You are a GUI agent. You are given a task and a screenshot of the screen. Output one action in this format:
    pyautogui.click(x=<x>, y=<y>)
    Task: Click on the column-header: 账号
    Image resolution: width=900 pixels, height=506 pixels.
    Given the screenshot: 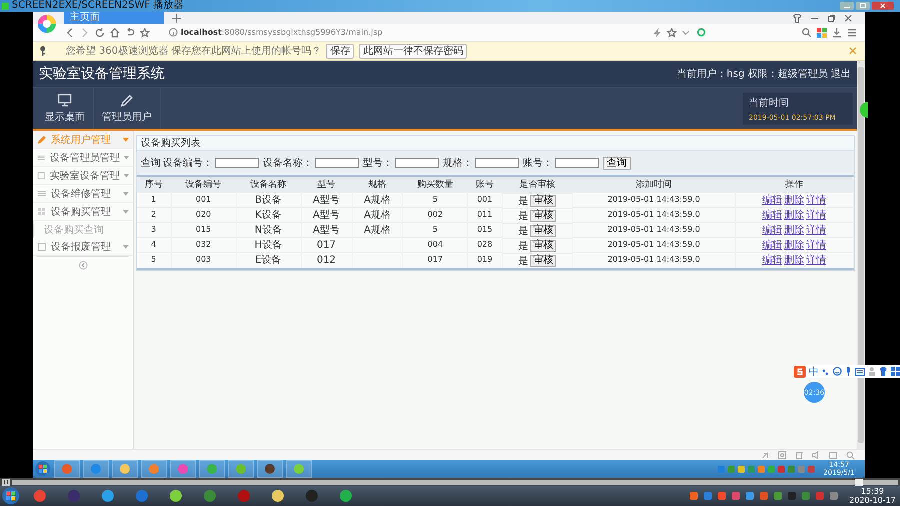 What is the action you would take?
    pyautogui.click(x=485, y=184)
    